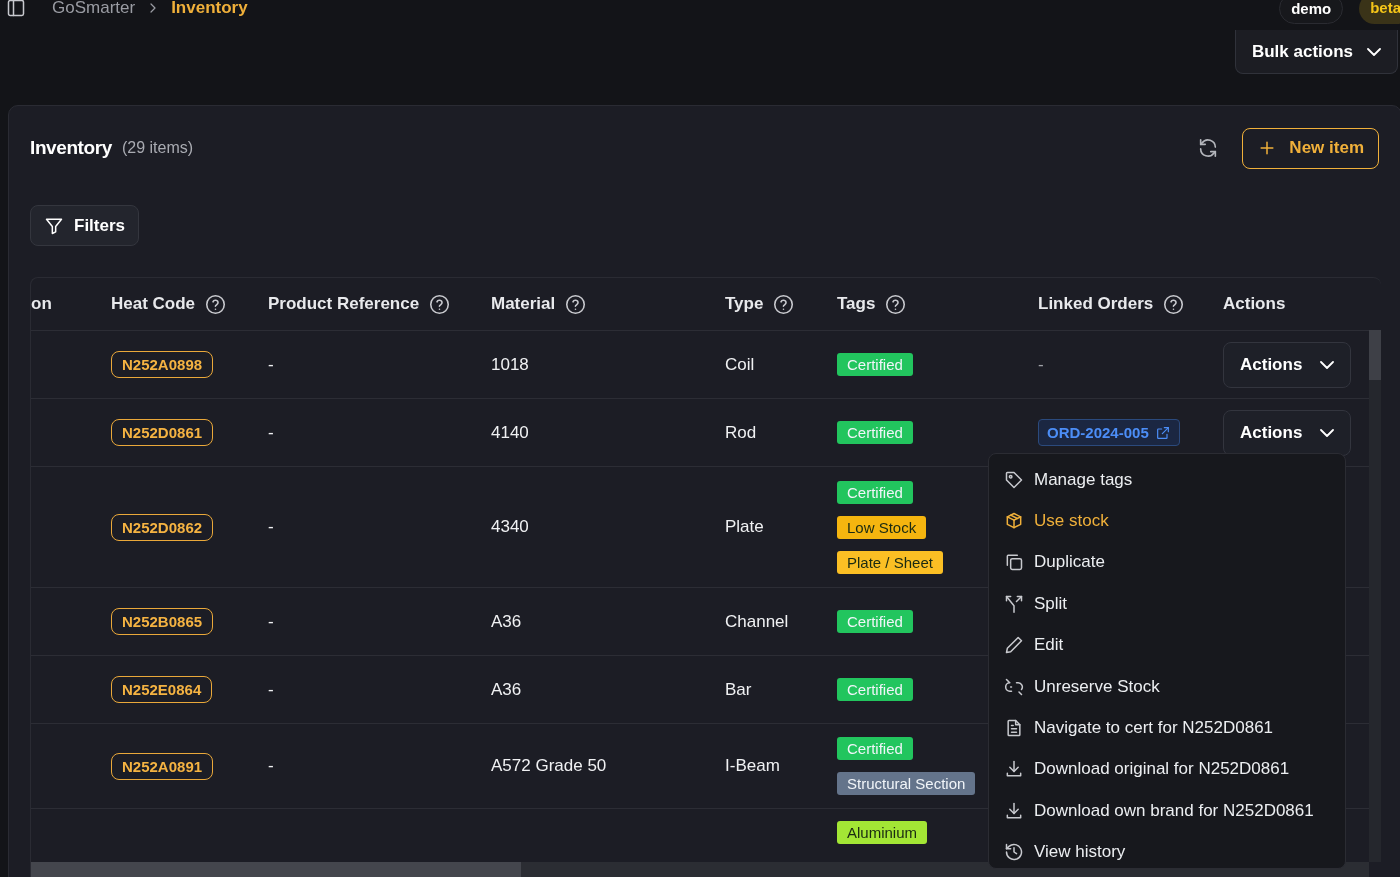 The height and width of the screenshot is (877, 1400). Describe the element at coordinates (1167, 852) in the screenshot. I see `menu-item: View history` at that location.